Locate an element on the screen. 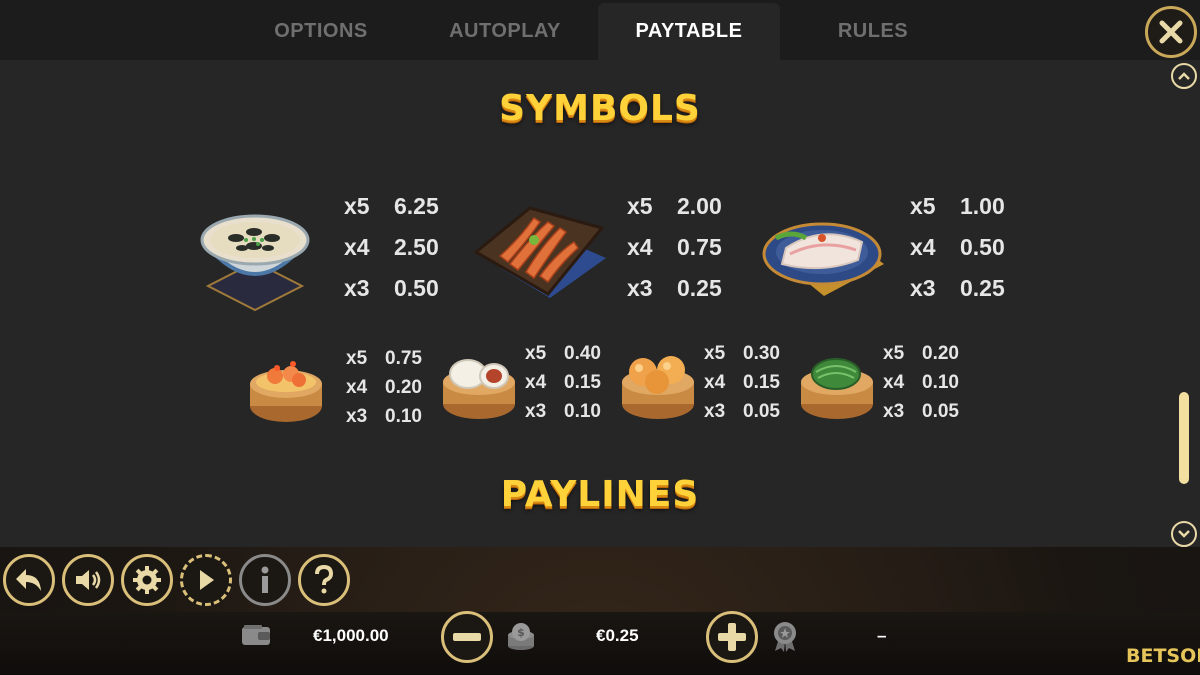 The height and width of the screenshot is (675, 1200). minus-icon is located at coordinates (467, 637).